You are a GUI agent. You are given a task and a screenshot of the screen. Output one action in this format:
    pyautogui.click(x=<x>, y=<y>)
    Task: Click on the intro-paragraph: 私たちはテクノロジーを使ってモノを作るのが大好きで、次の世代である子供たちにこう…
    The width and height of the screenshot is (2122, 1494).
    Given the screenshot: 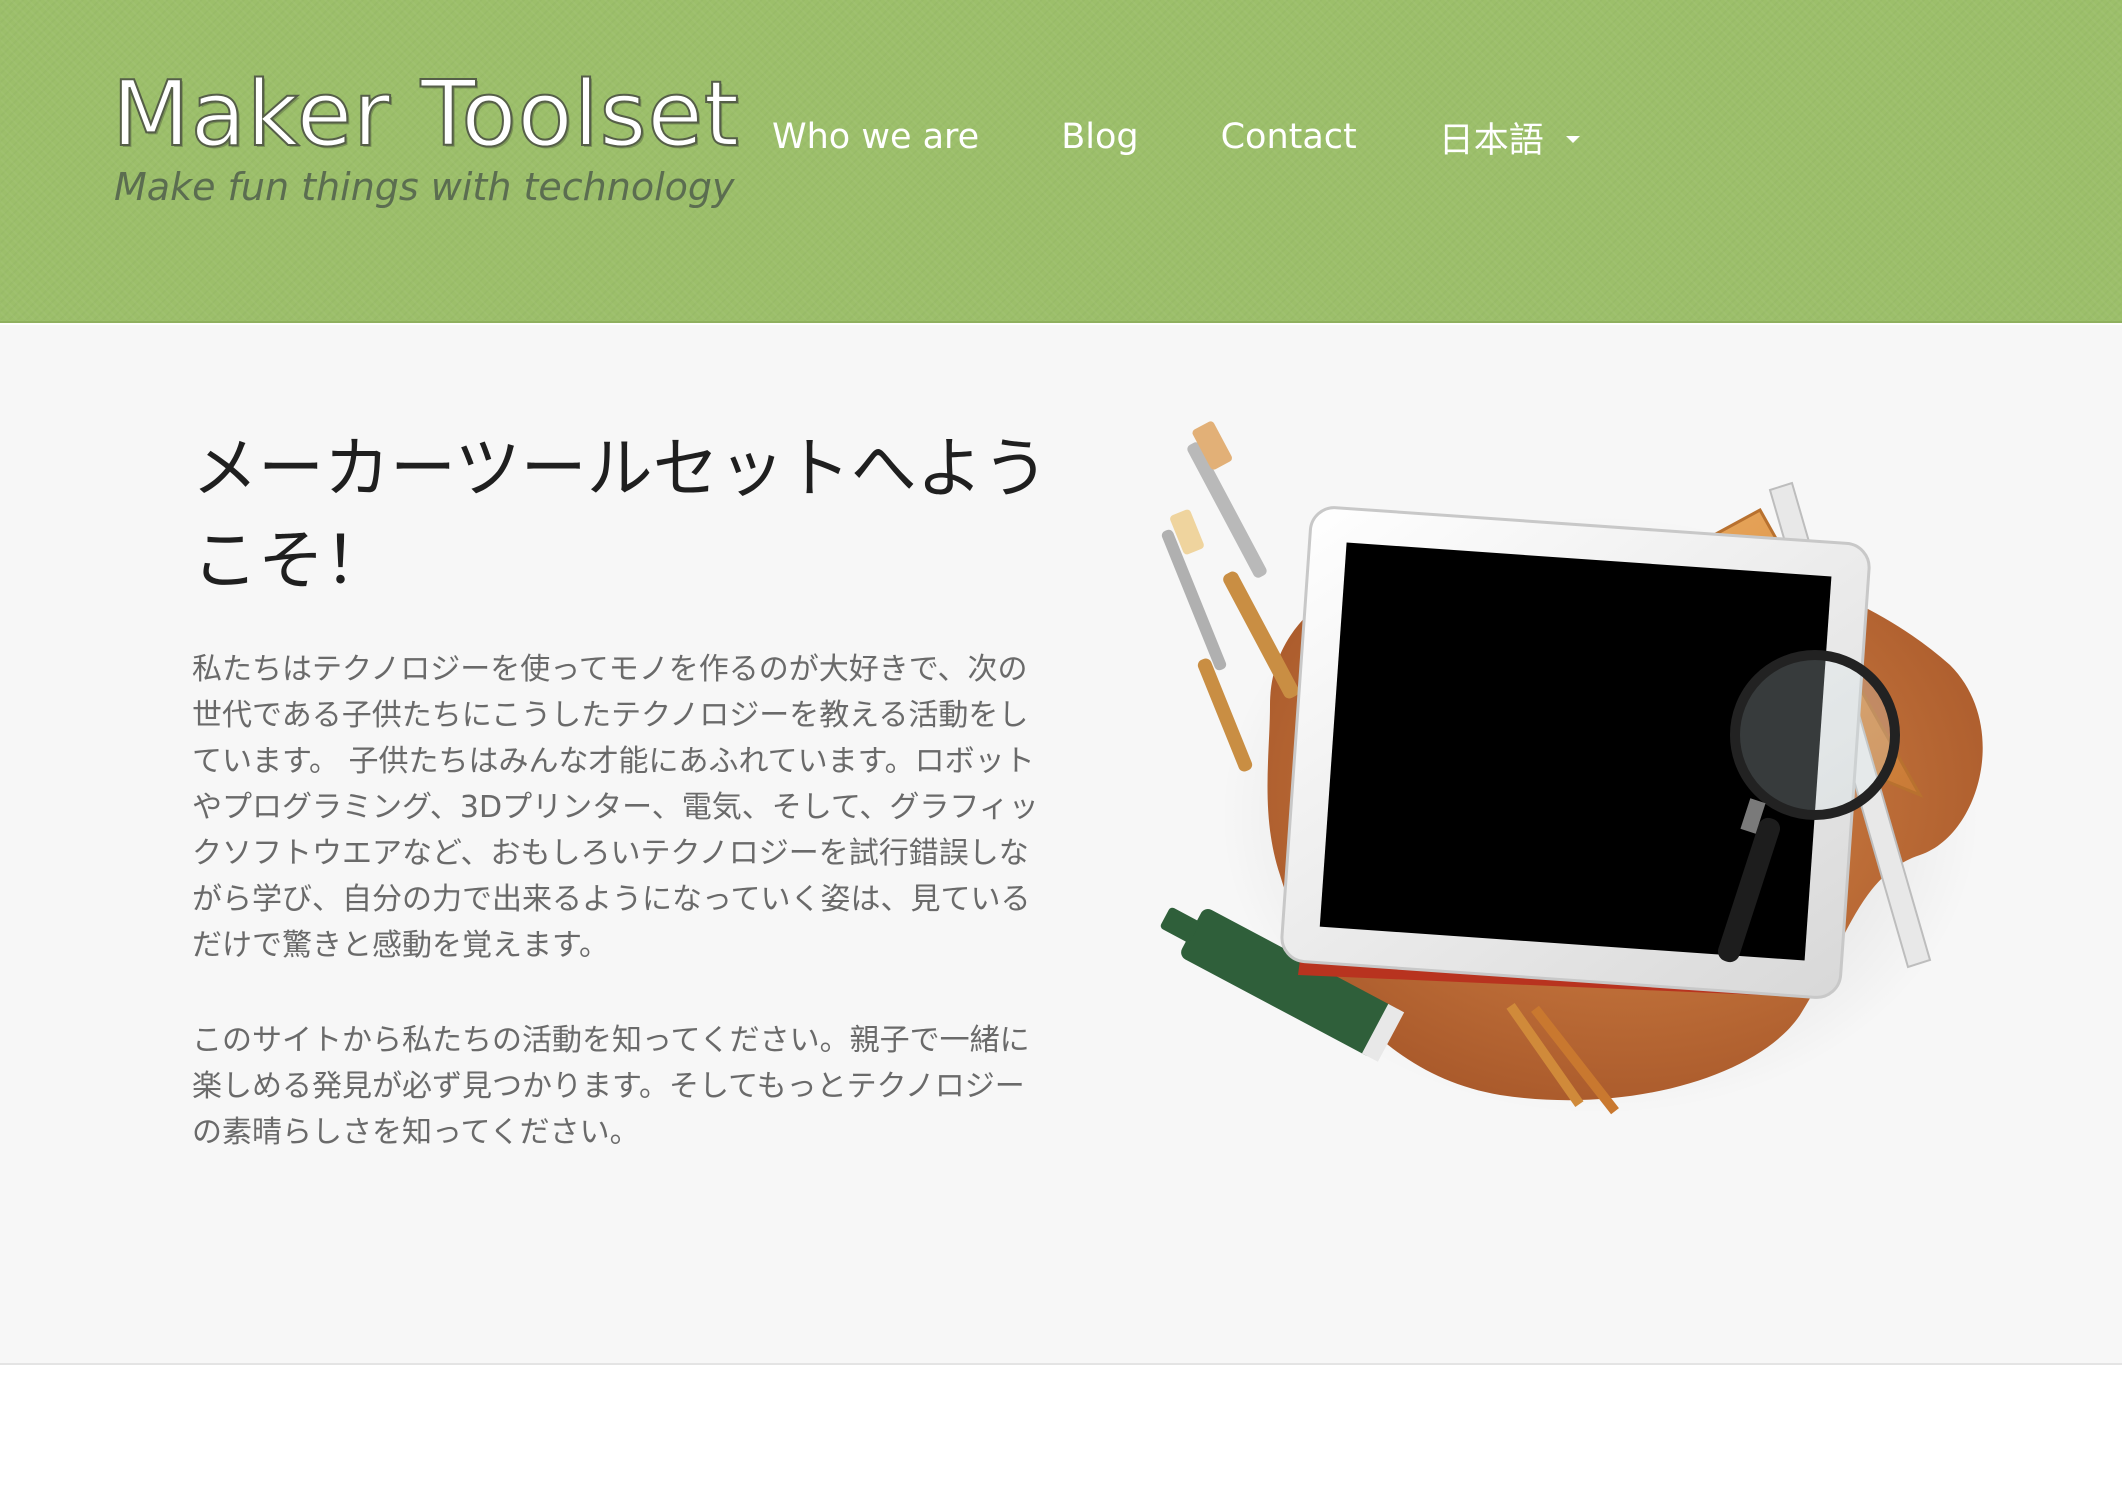 What is the action you would take?
    pyautogui.click(x=615, y=807)
    